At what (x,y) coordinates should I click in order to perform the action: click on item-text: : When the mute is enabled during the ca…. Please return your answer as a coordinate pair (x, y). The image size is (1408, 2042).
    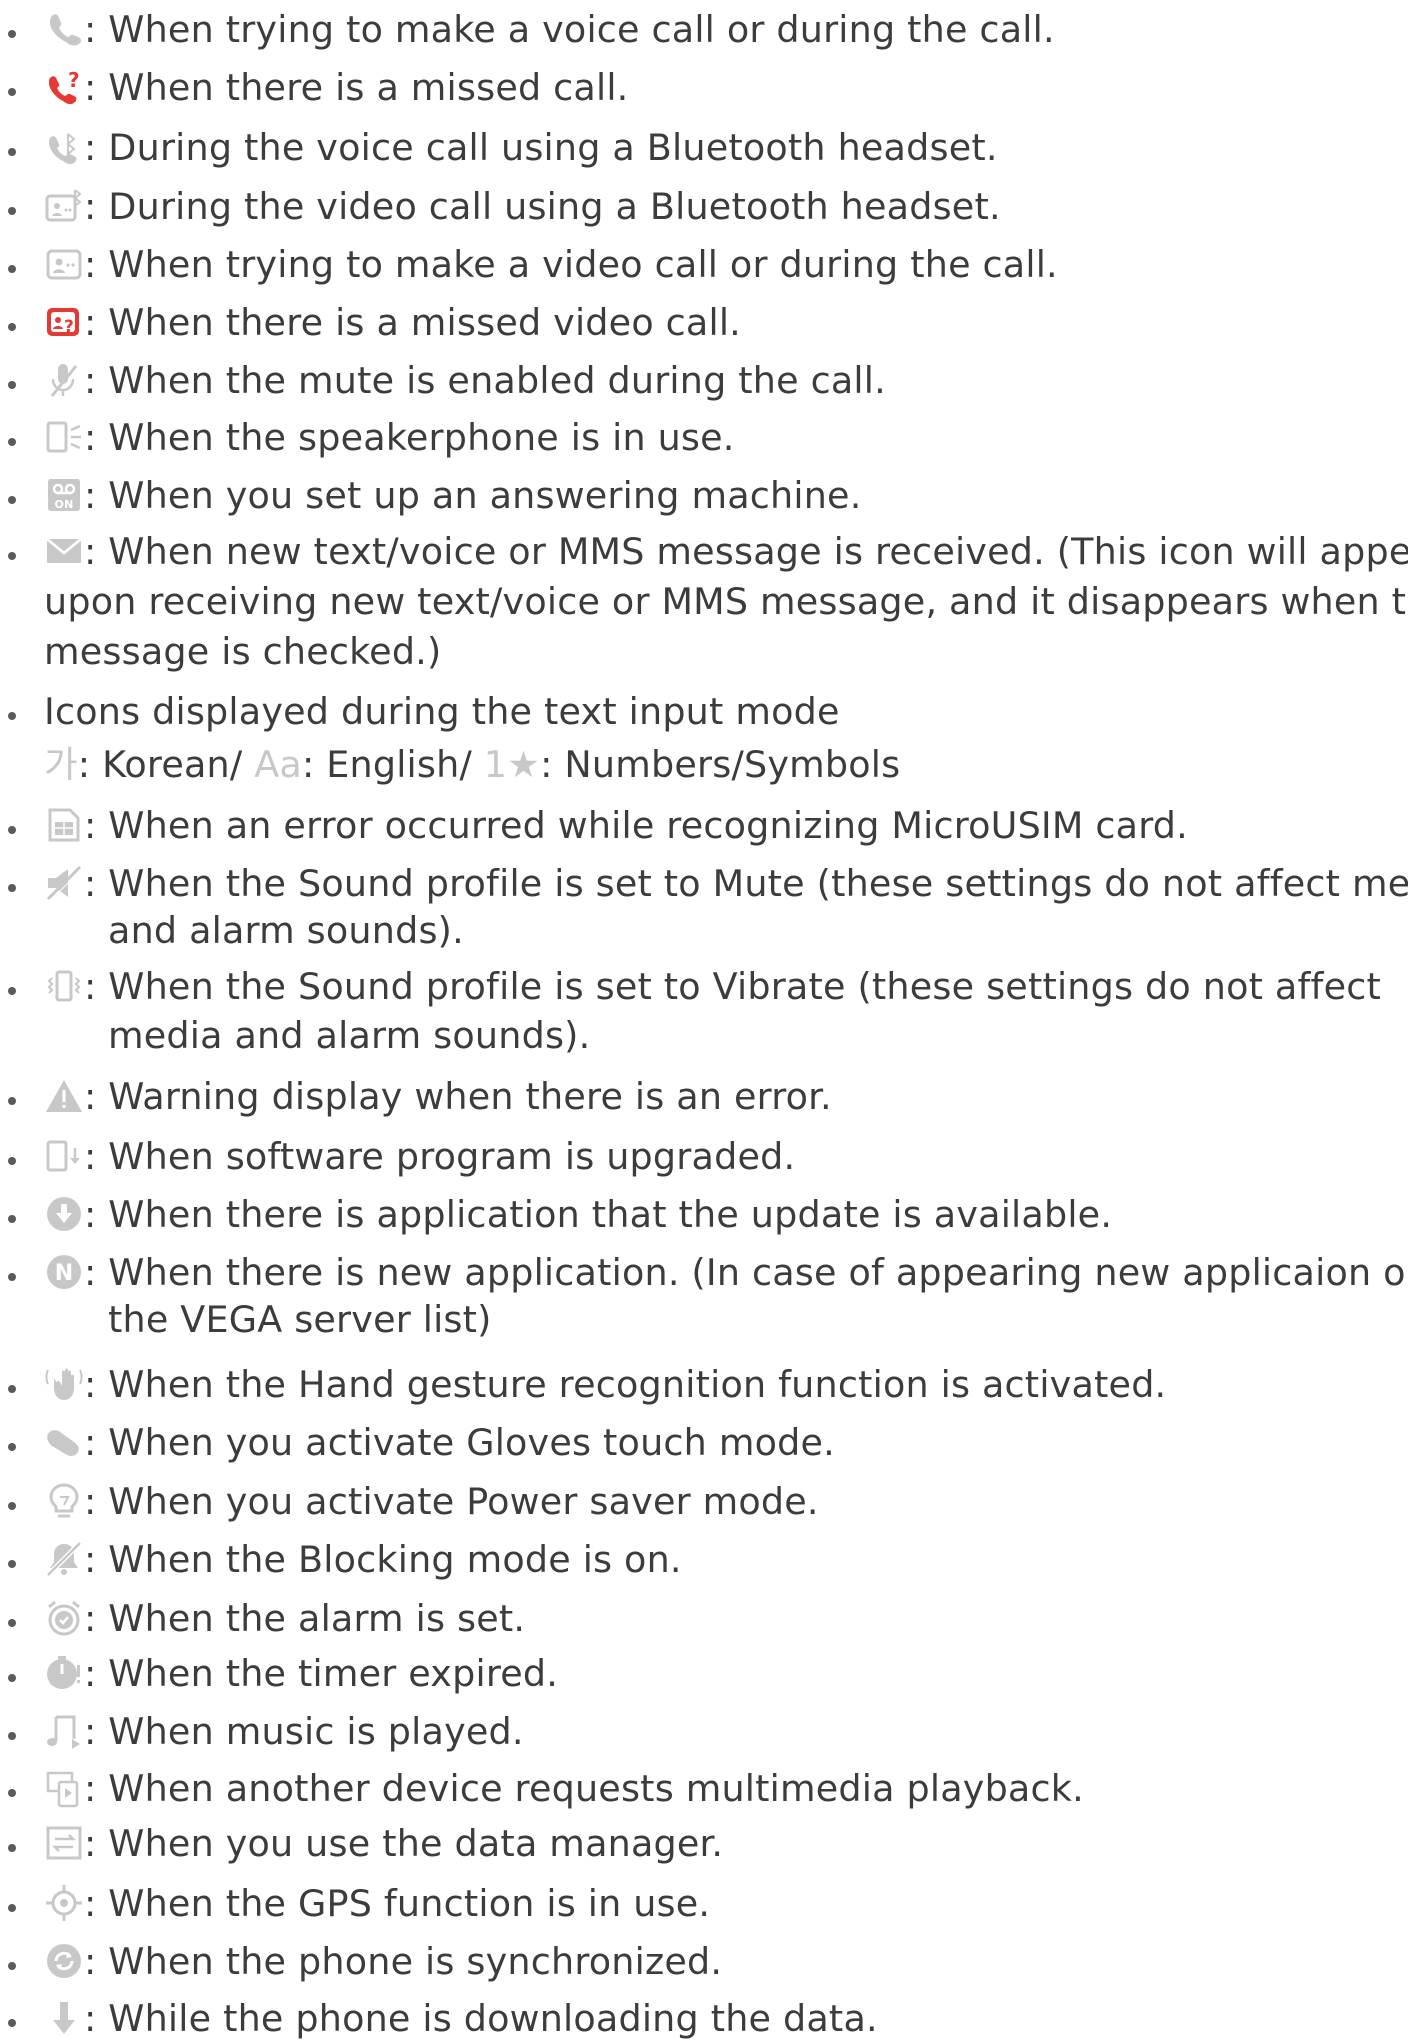
    Looking at the image, I should click on (485, 380).